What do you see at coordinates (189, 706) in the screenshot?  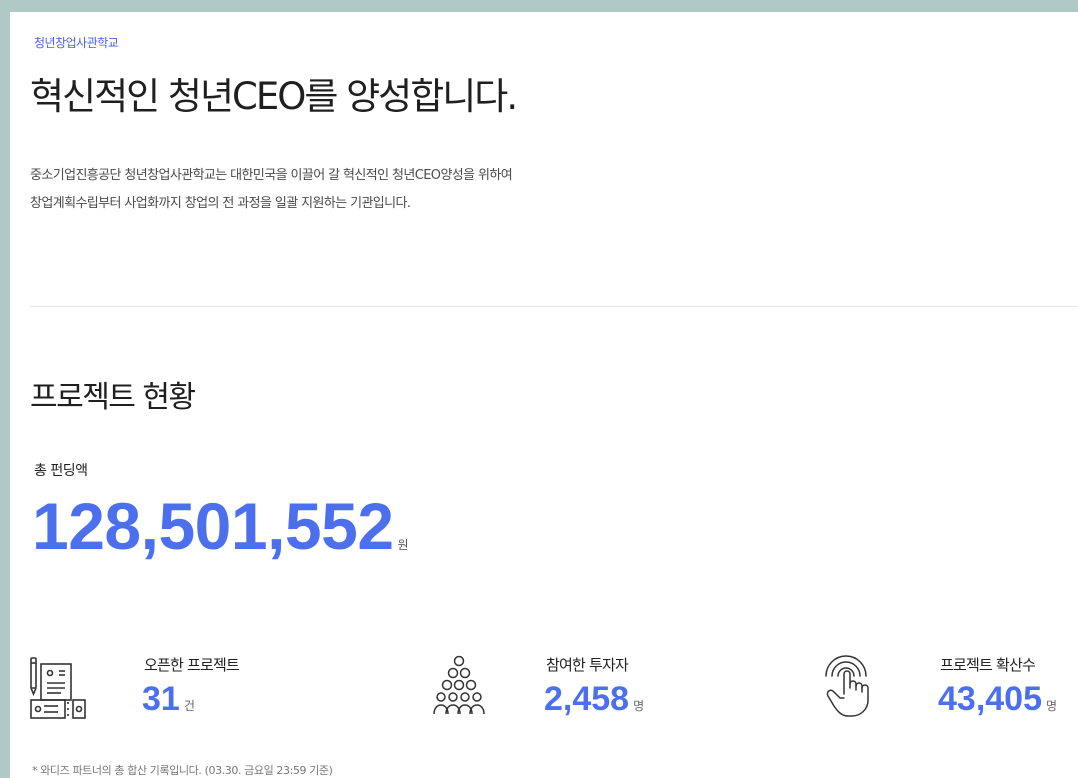 I see `stat-unit: 건` at bounding box center [189, 706].